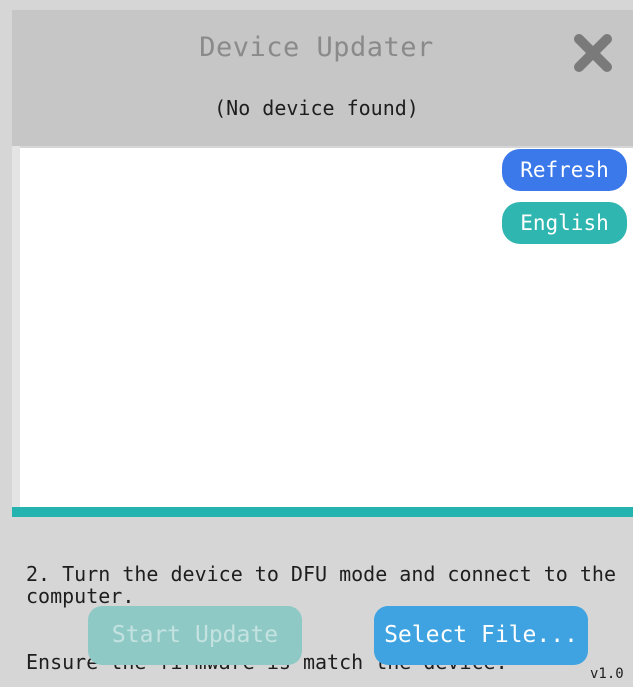 Image resolution: width=633 pixels, height=687 pixels. Describe the element at coordinates (564, 223) in the screenshot. I see `language-button: English` at that location.